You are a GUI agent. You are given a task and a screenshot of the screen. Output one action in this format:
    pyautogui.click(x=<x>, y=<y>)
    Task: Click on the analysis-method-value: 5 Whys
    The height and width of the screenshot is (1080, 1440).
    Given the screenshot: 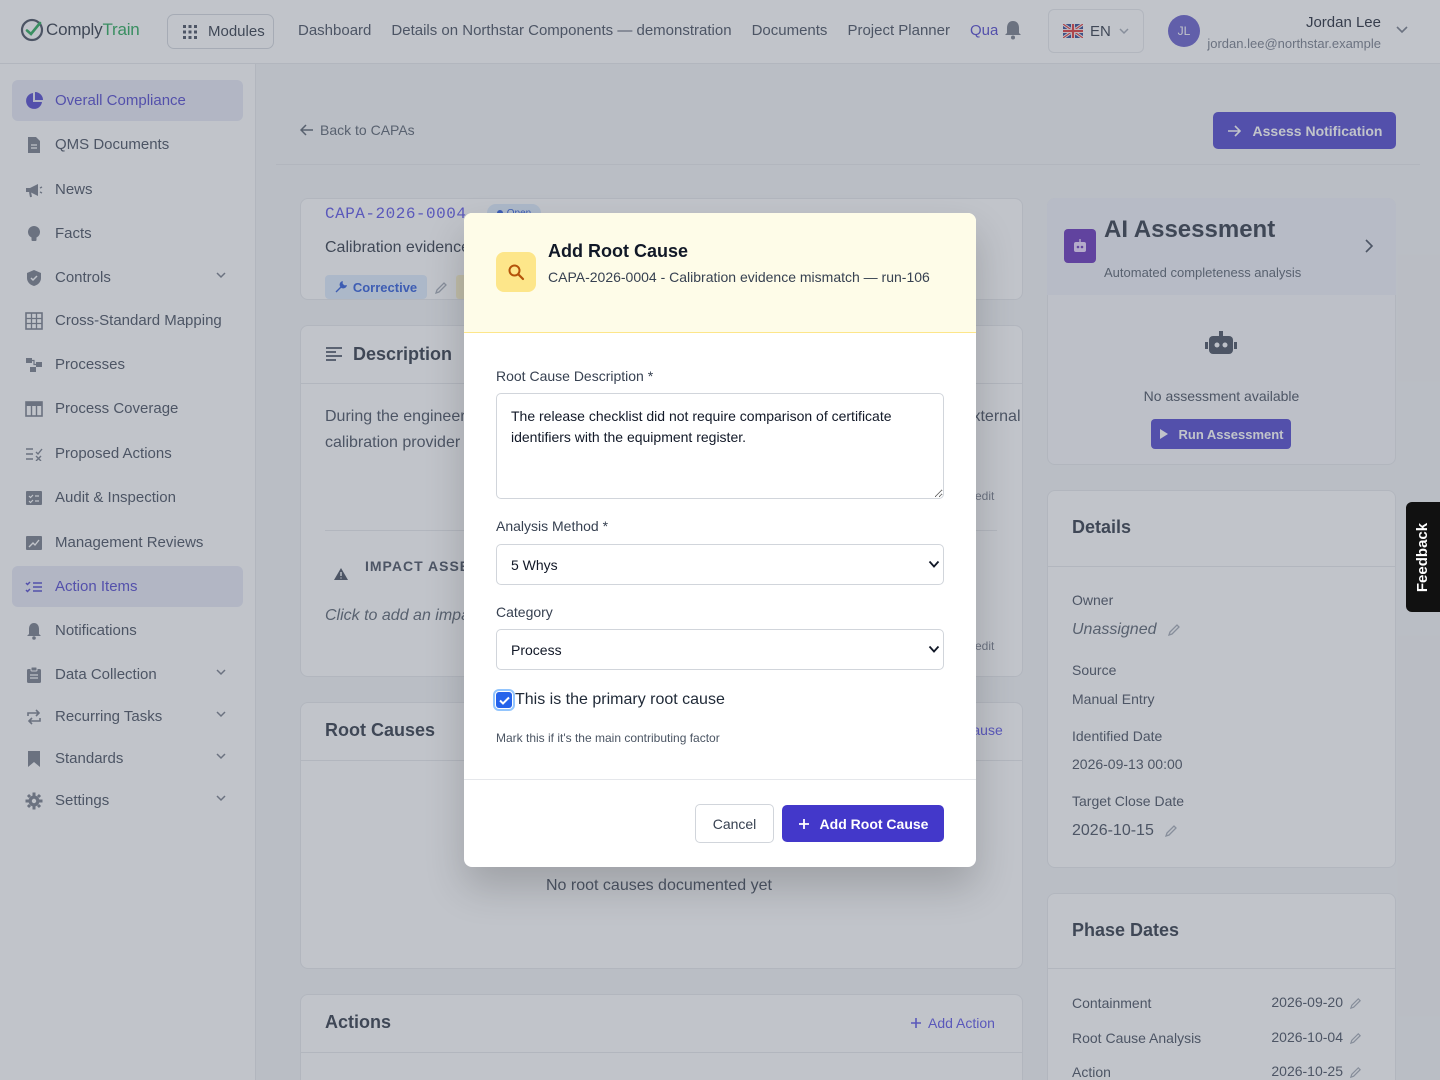 What is the action you would take?
    pyautogui.click(x=534, y=564)
    